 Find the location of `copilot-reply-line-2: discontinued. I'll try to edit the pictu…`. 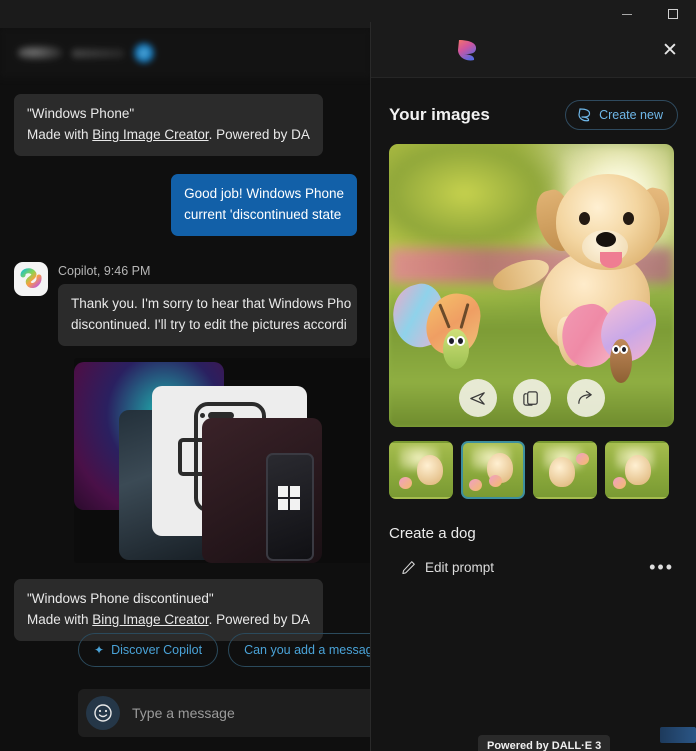

copilot-reply-line-2: discontinued. I'll try to edit the pictu… is located at coordinates (209, 324).